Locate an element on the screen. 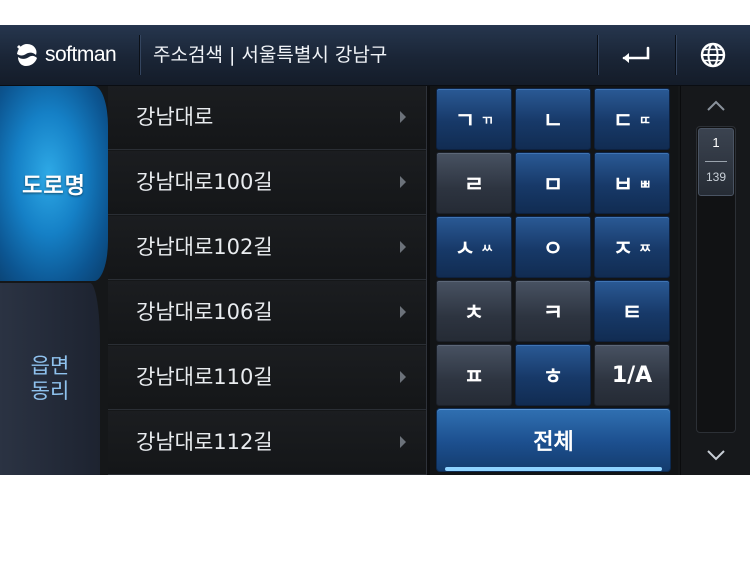  keypad-key-sublabel: ㄸ is located at coordinates (645, 121).